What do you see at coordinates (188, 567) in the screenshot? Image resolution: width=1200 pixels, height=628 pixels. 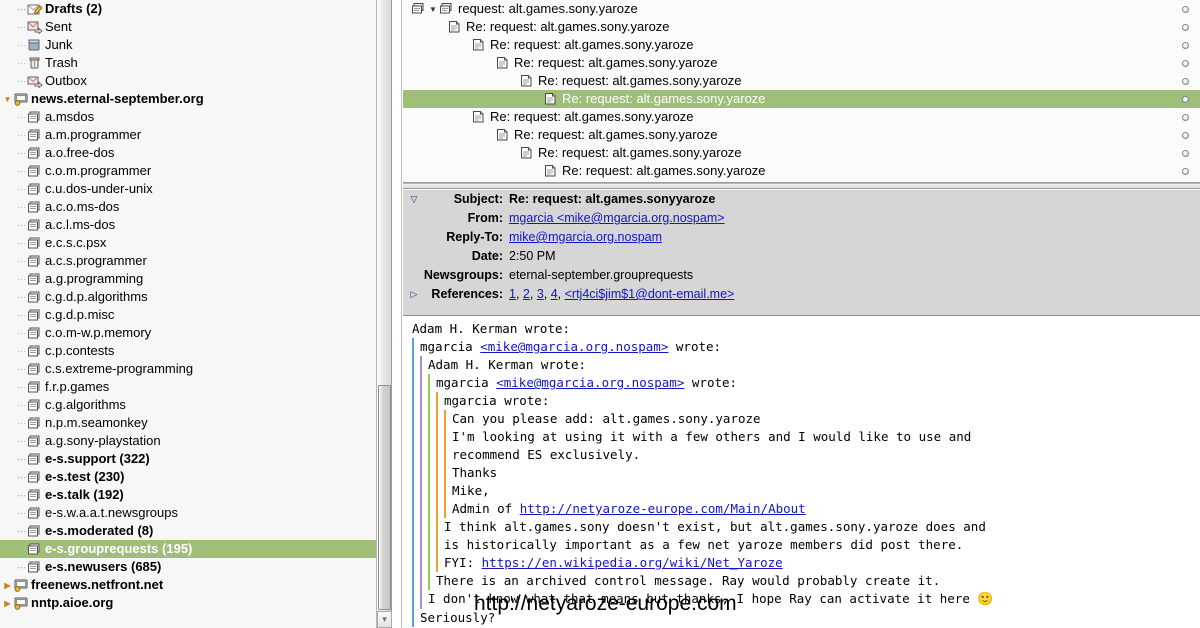 I see `sidebar-item-e-s-newusers-685: ⋯ e-s.newusers (685)` at bounding box center [188, 567].